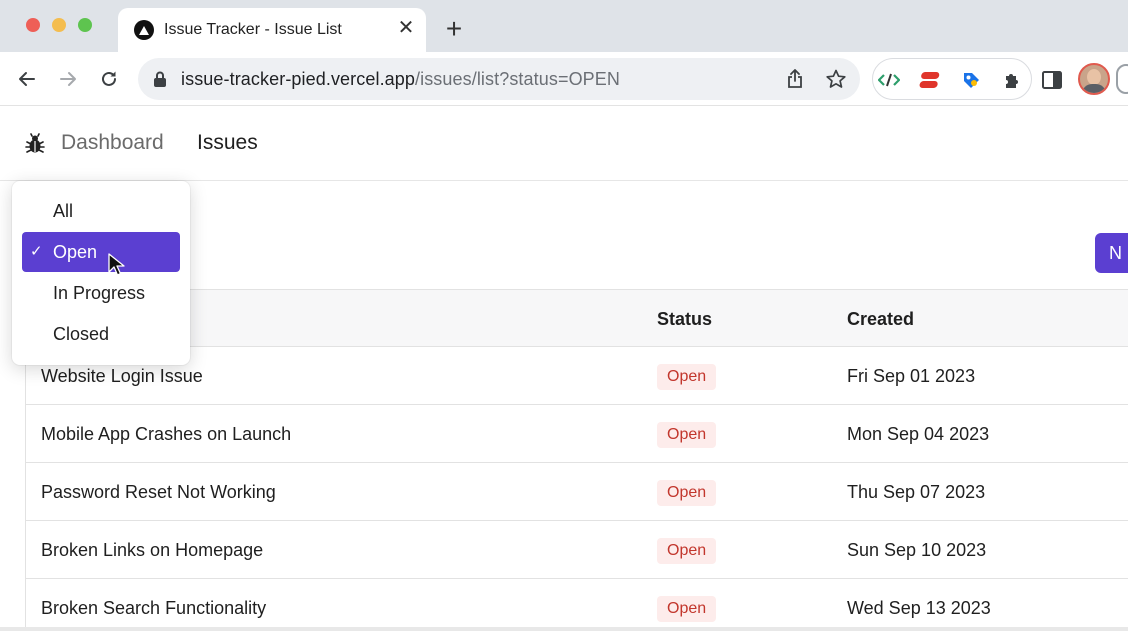 This screenshot has width=1128, height=631. What do you see at coordinates (144, 30) in the screenshot?
I see `vercel-favicon-icon` at bounding box center [144, 30].